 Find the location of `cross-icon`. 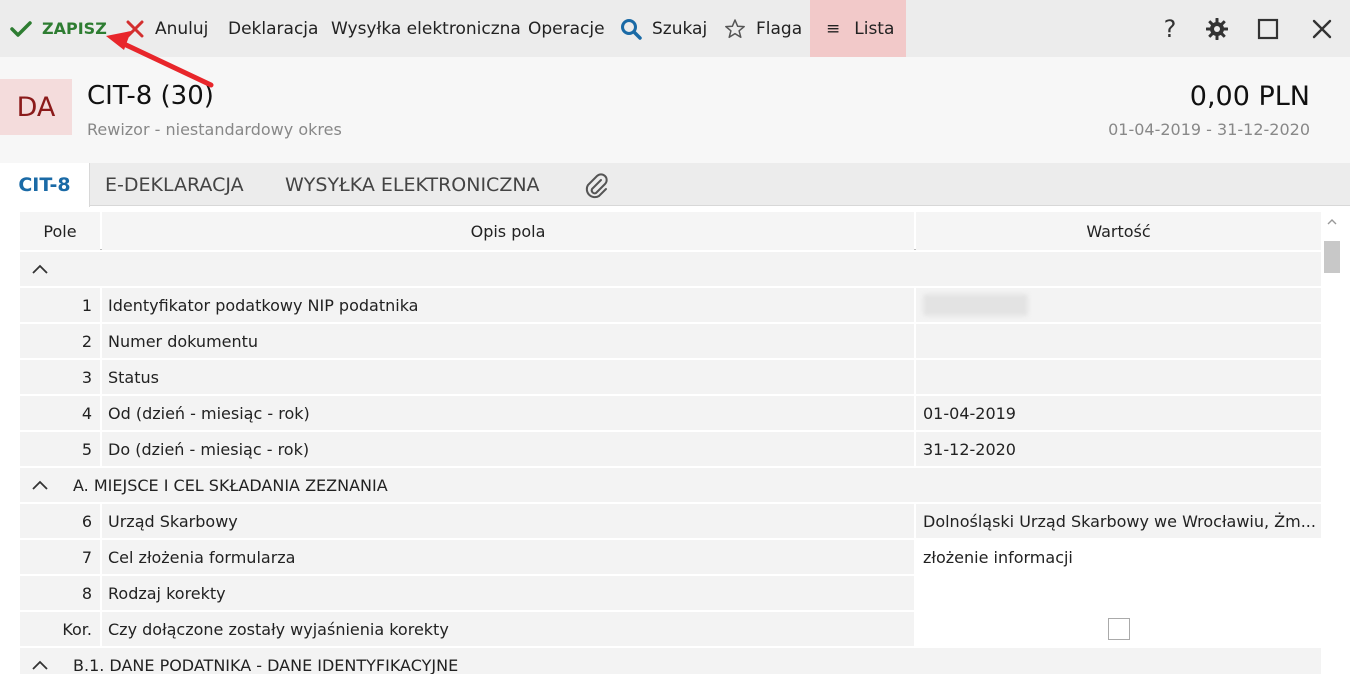

cross-icon is located at coordinates (140, 29).